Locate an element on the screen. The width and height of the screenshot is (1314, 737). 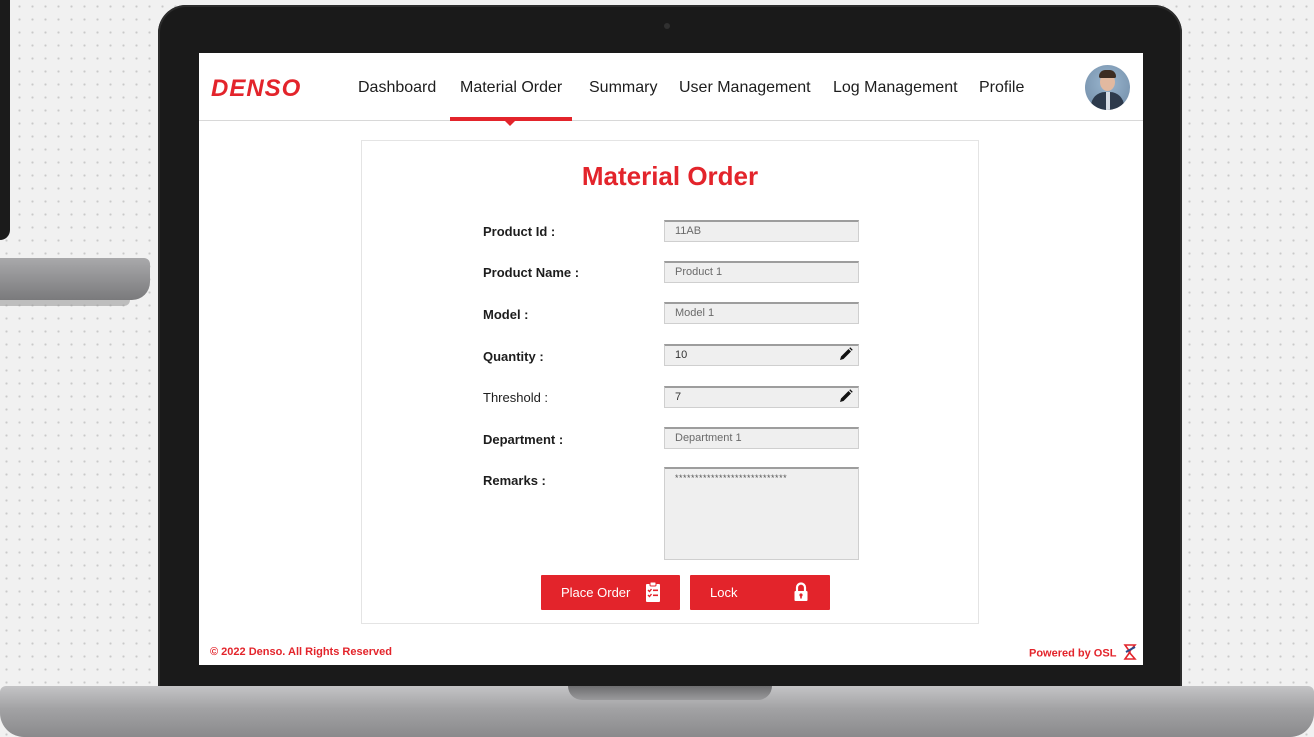
nav-item-profile: Profile is located at coordinates (1001, 88).